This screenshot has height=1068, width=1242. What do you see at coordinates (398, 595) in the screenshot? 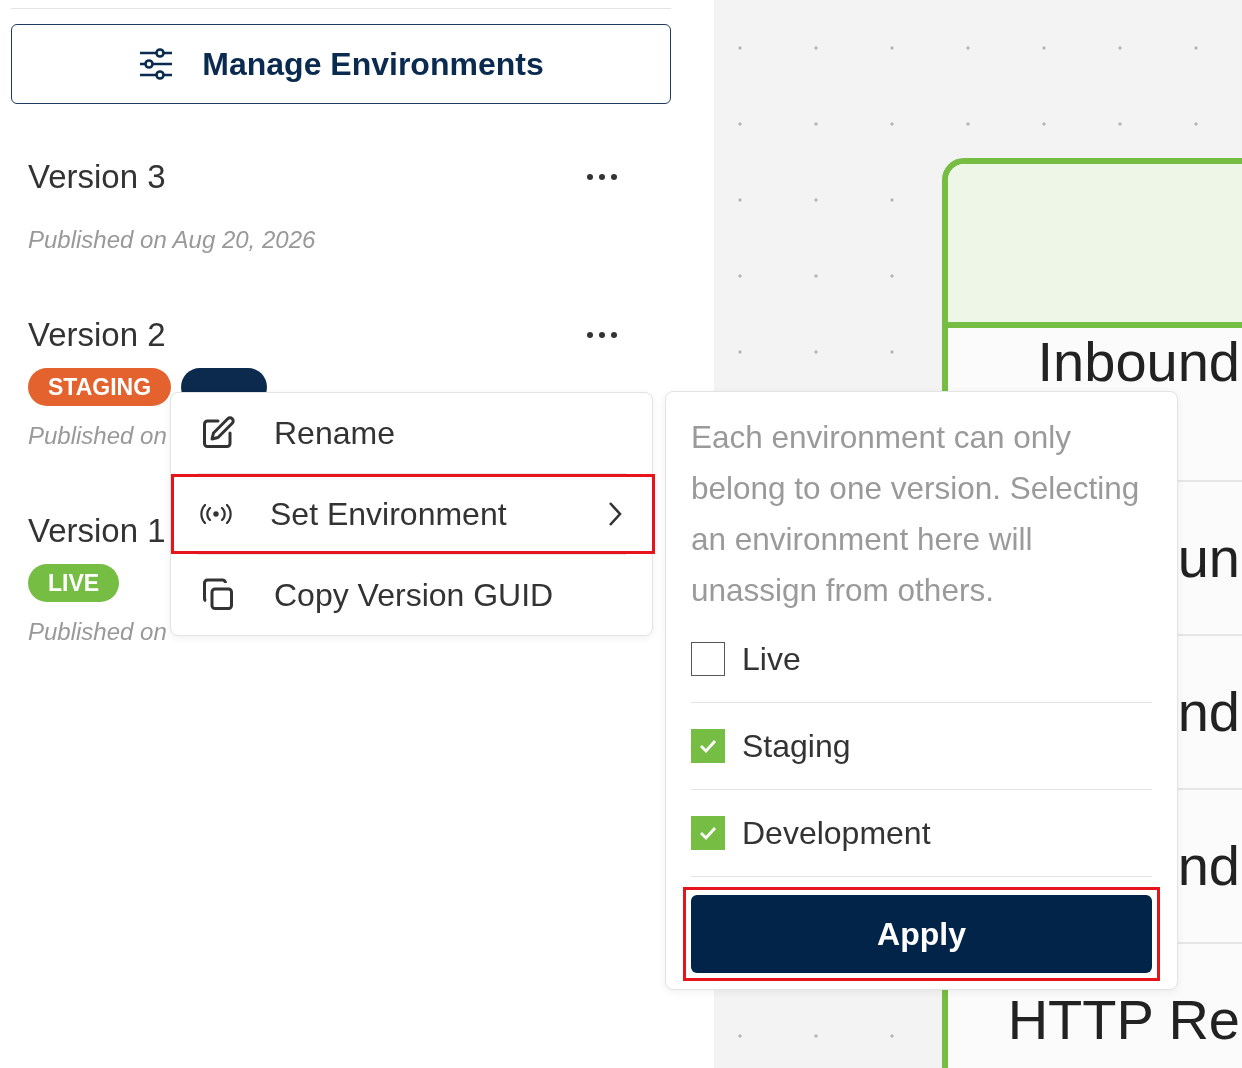
I see `menu-item: Copy Version GUID` at bounding box center [398, 595].